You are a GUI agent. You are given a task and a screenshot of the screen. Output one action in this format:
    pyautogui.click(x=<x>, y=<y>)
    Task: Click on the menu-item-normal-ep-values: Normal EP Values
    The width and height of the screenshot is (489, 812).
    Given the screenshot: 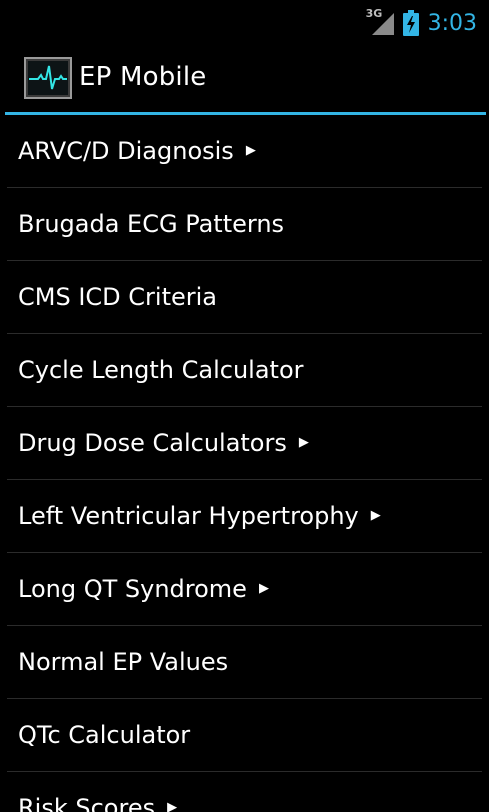 What is the action you would take?
    pyautogui.click(x=244, y=662)
    